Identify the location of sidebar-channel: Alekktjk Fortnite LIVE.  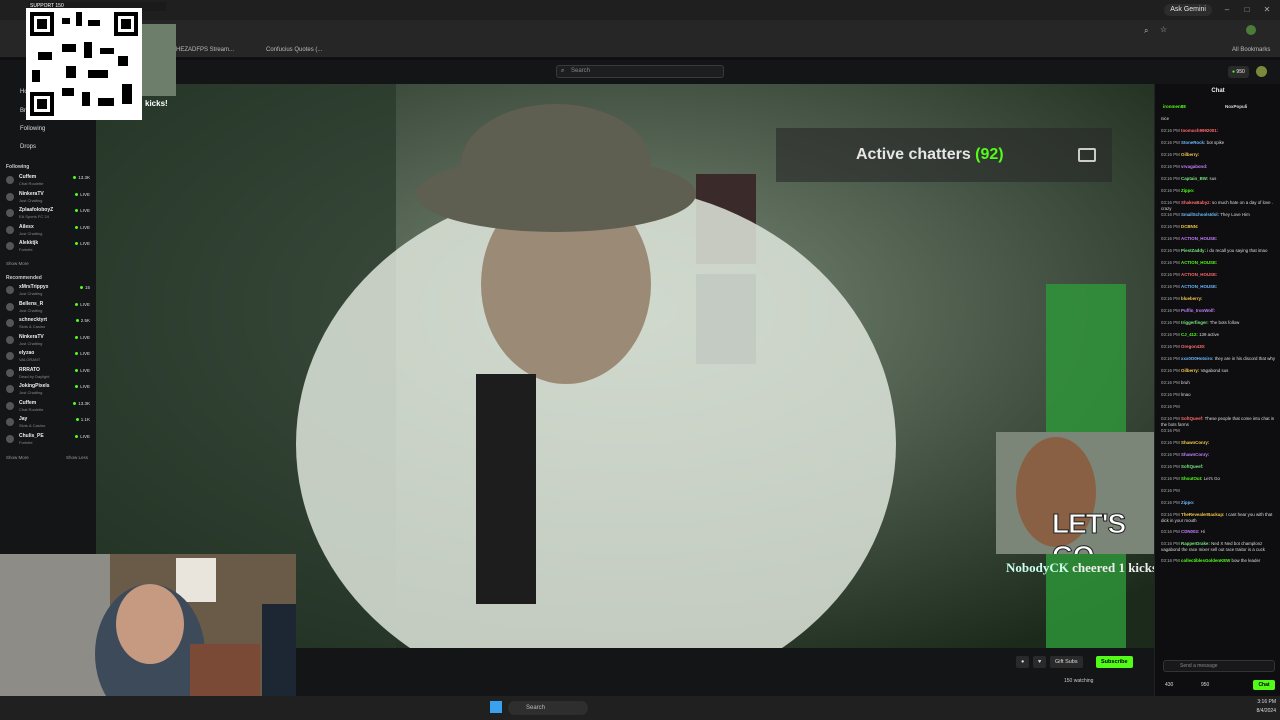
(49, 247).